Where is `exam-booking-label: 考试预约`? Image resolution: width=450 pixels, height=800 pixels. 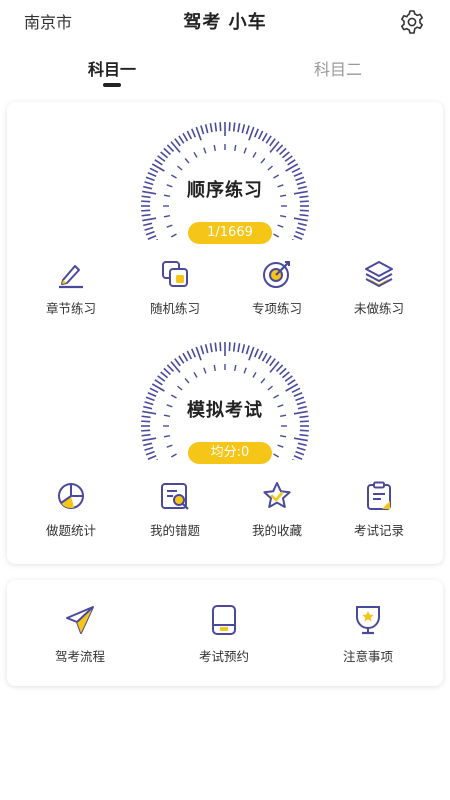
exam-booking-label: 考试预约 is located at coordinates (223, 656).